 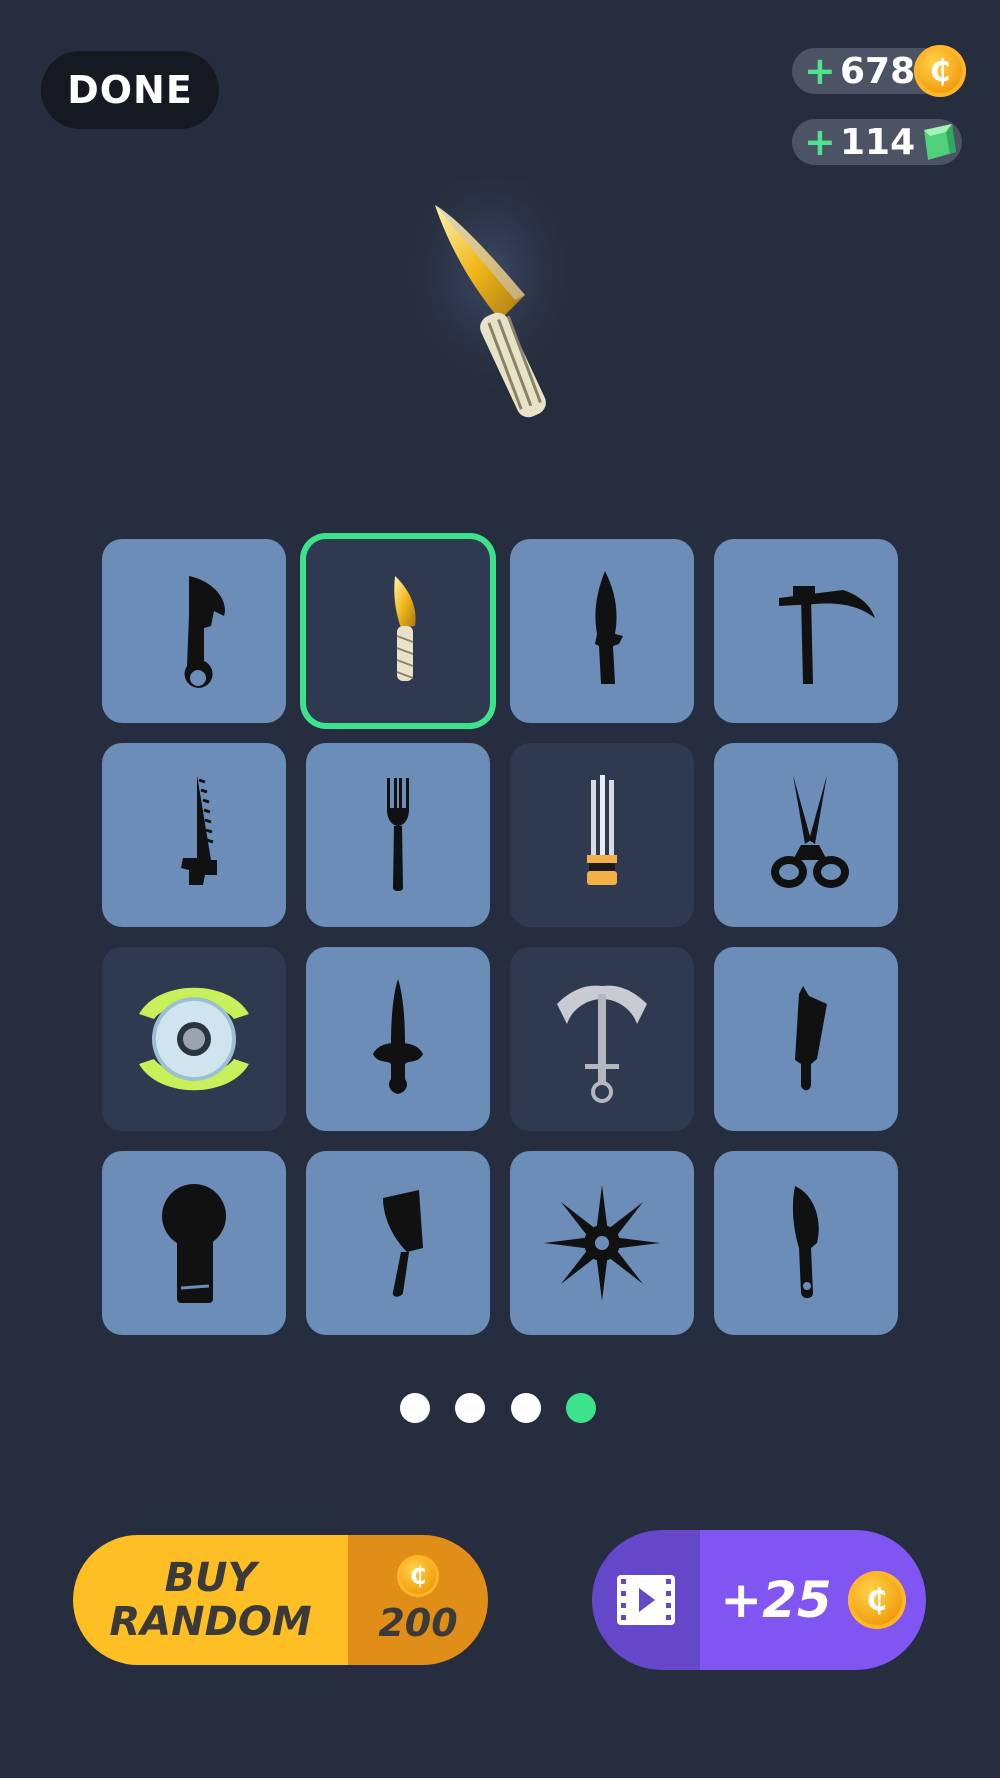 What do you see at coordinates (820, 71) in the screenshot?
I see `add-coins-icon: +` at bounding box center [820, 71].